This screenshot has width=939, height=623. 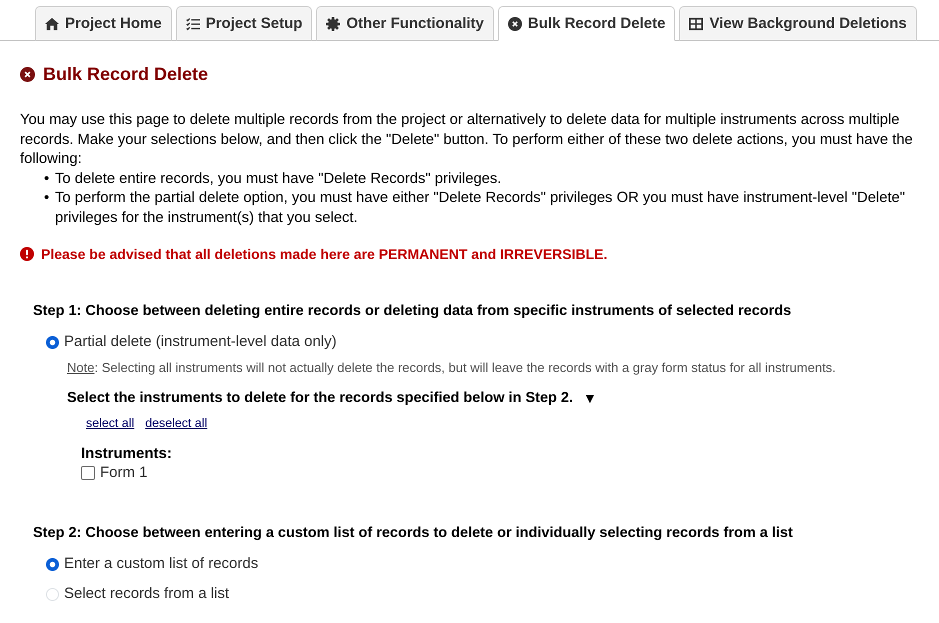 I want to click on gear-icon, so click(x=333, y=23).